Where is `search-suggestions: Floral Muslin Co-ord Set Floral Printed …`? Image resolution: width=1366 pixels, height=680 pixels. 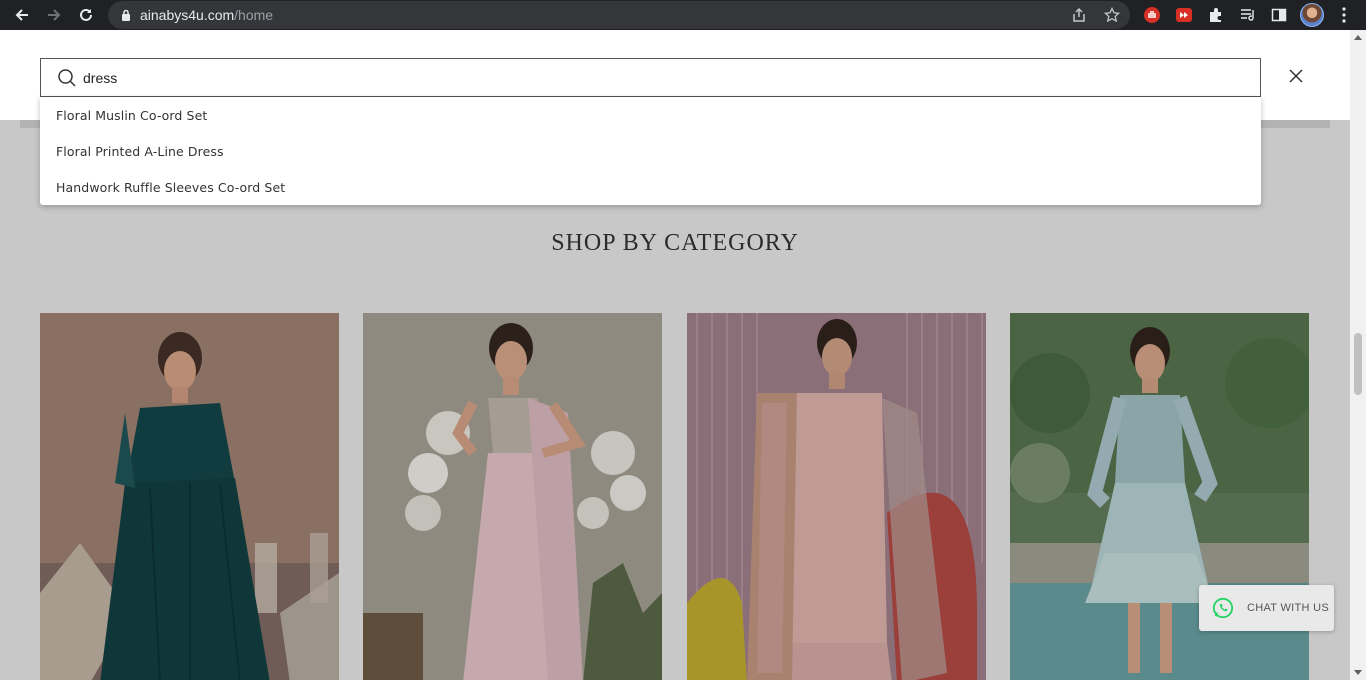 search-suggestions: Floral Muslin Co-ord Set Floral Printed … is located at coordinates (650, 151).